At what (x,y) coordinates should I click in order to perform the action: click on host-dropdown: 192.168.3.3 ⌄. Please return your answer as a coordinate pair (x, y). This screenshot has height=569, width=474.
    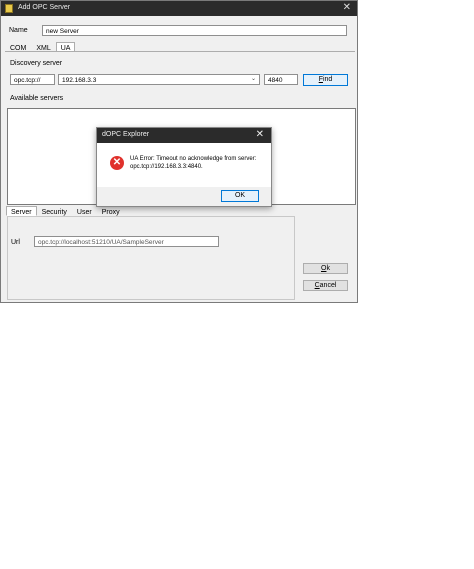
    Looking at the image, I should click on (159, 79).